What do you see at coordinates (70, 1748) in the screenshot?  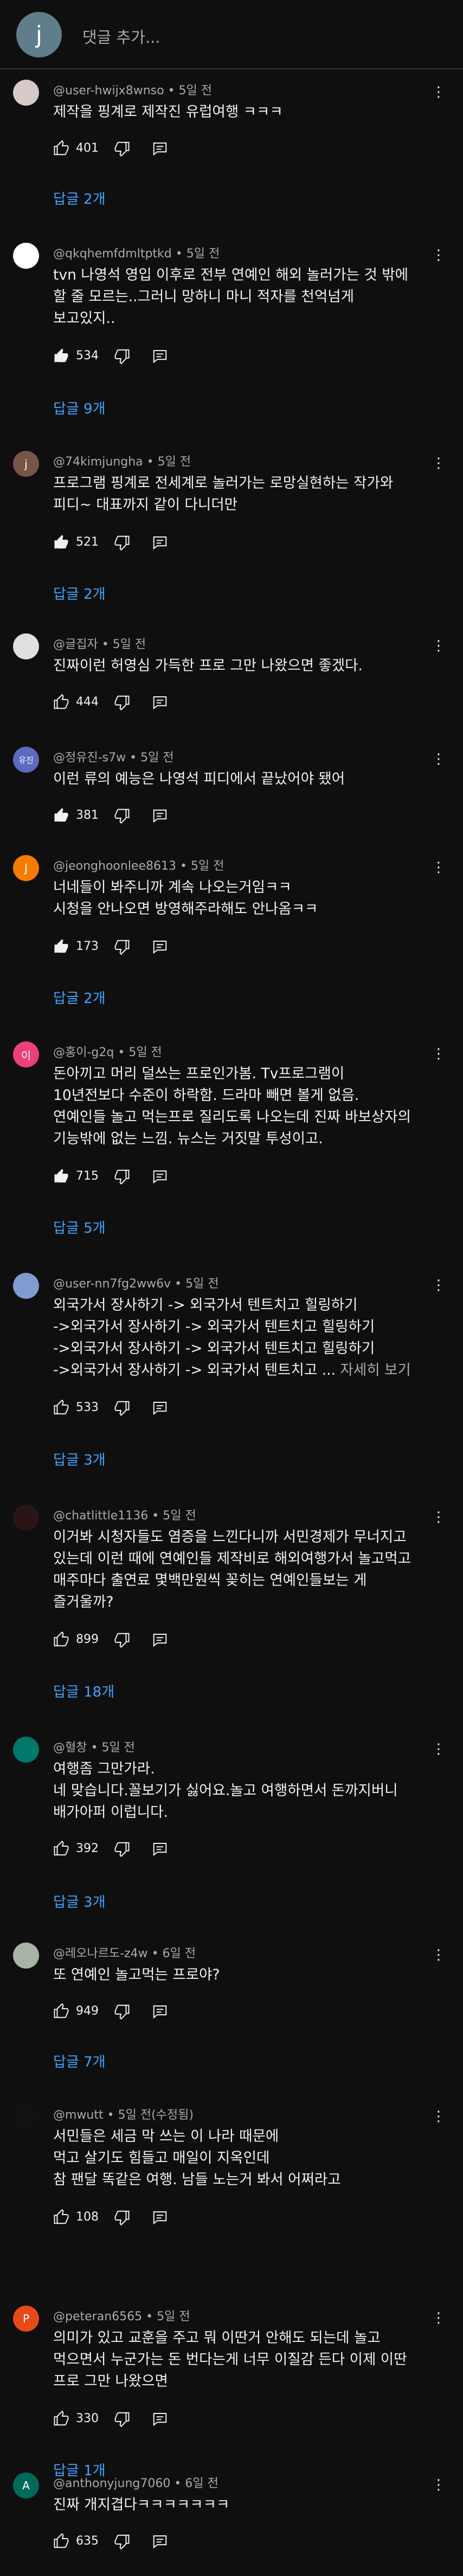 I see `comment-author: @혈창` at bounding box center [70, 1748].